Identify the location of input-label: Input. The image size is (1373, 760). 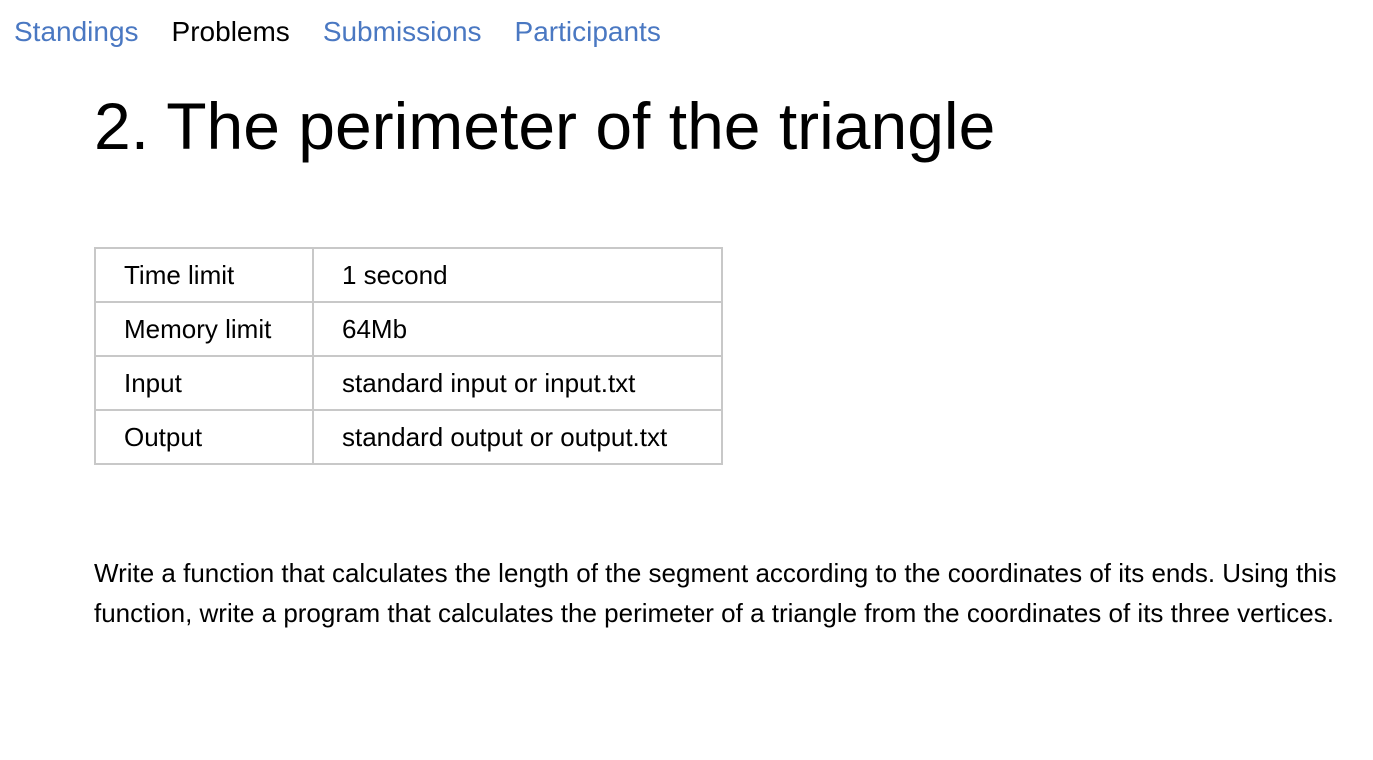
(204, 383).